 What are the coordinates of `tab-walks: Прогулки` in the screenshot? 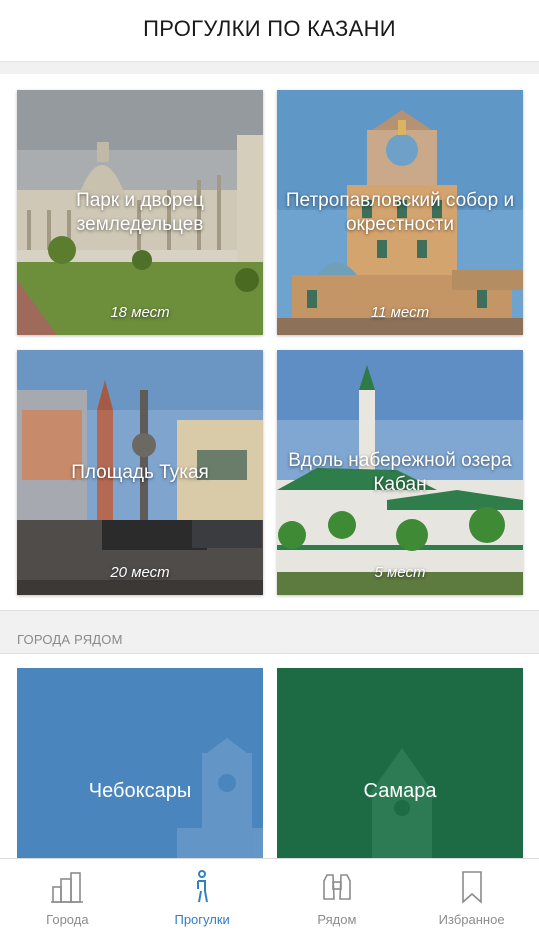 It's located at (202, 894).